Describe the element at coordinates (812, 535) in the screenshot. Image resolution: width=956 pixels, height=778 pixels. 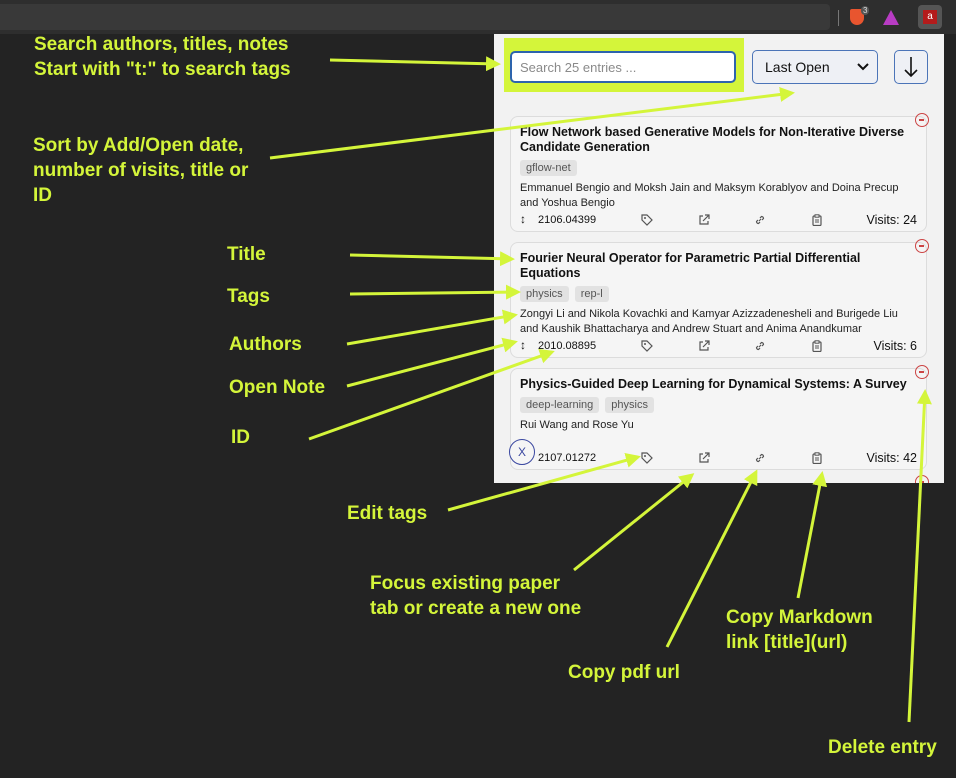
I see `arrow-copy-markdown` at that location.